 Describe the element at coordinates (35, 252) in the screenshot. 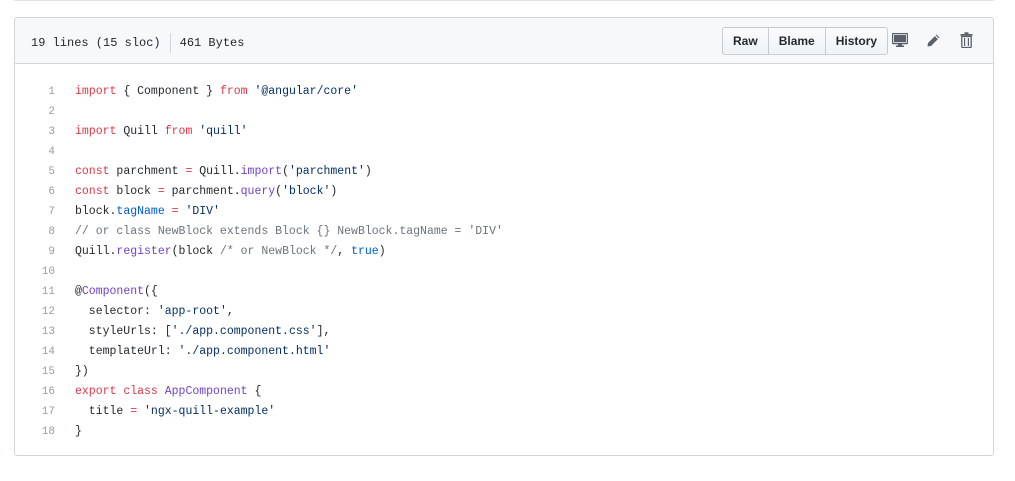

I see `line-number: 9` at that location.